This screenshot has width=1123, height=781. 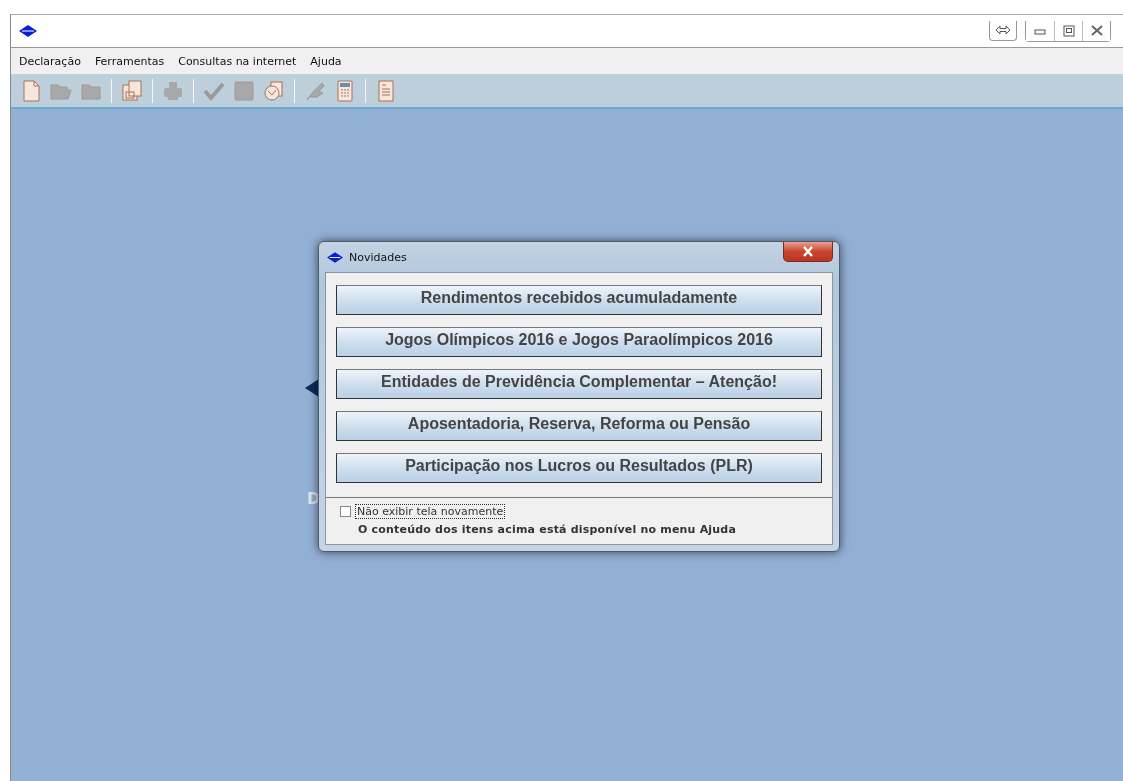 What do you see at coordinates (345, 511) in the screenshot?
I see `checkbox` at bounding box center [345, 511].